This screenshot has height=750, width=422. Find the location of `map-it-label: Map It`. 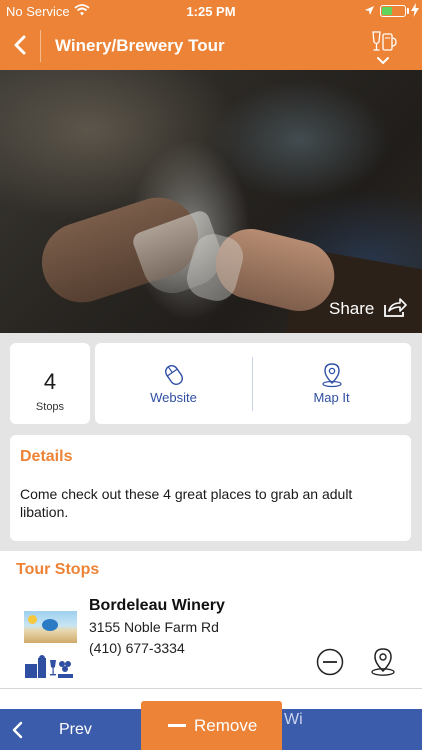

map-it-label: Map It is located at coordinates (331, 397).